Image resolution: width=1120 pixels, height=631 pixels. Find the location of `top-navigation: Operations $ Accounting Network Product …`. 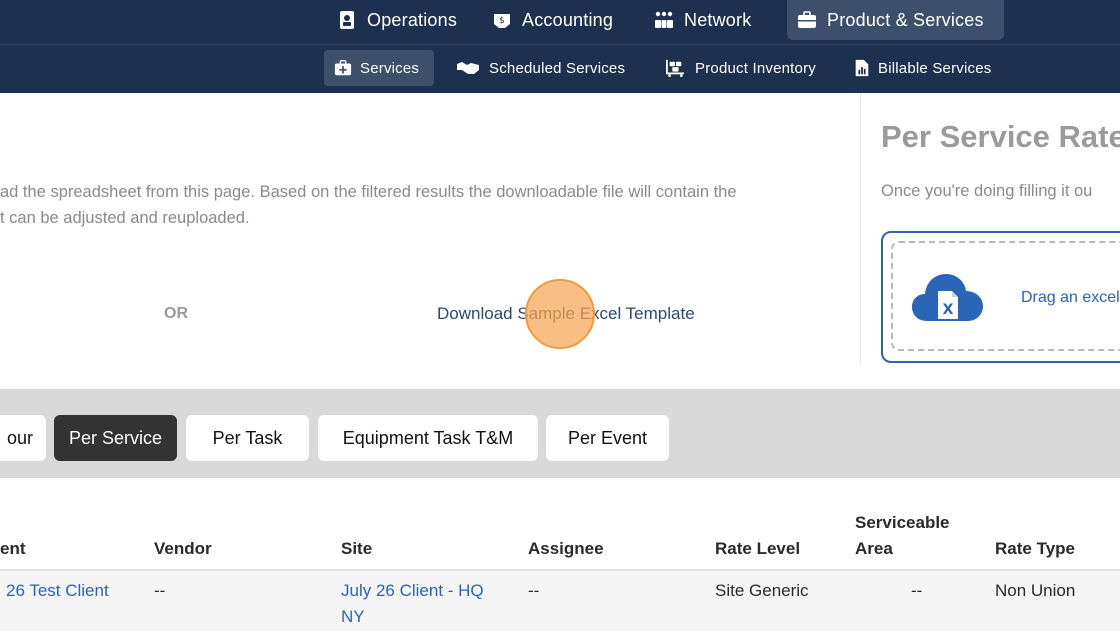

top-navigation: Operations $ Accounting Network Product … is located at coordinates (560, 22).